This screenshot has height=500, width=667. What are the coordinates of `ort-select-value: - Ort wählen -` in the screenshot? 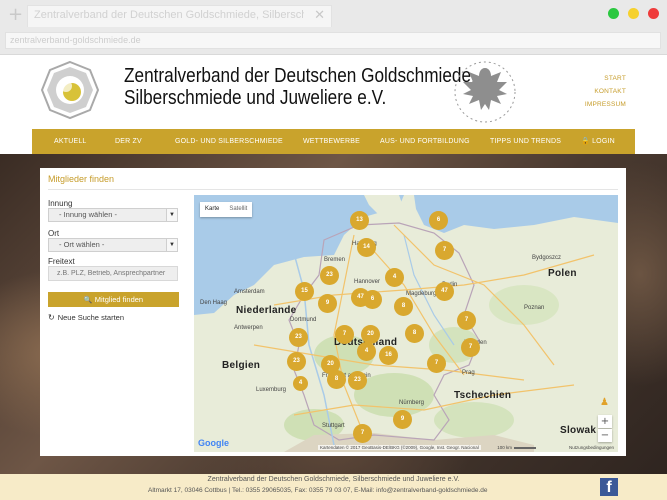 It's located at (82, 244).